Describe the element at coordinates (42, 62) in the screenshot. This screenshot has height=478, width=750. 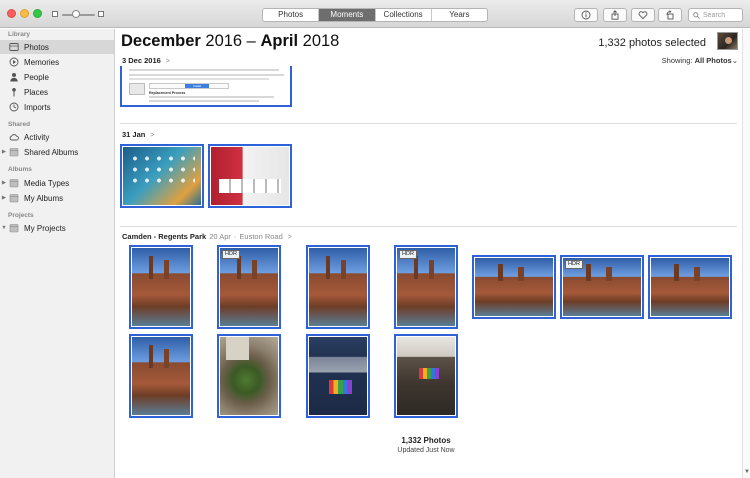
I see `sidebar-item-label: Memories` at that location.